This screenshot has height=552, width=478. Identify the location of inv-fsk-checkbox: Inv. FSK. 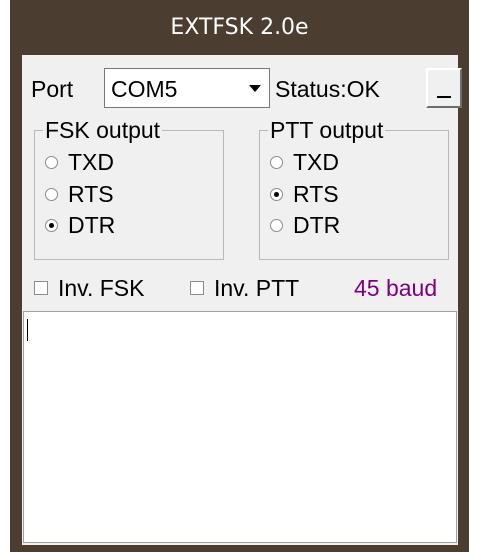
(89, 288).